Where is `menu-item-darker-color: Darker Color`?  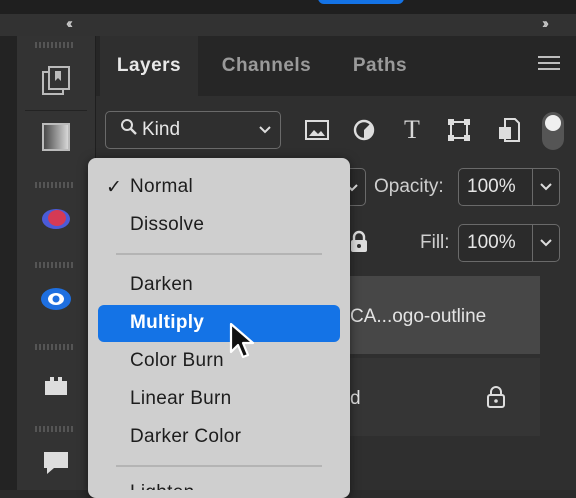 menu-item-darker-color: Darker Color is located at coordinates (185, 437).